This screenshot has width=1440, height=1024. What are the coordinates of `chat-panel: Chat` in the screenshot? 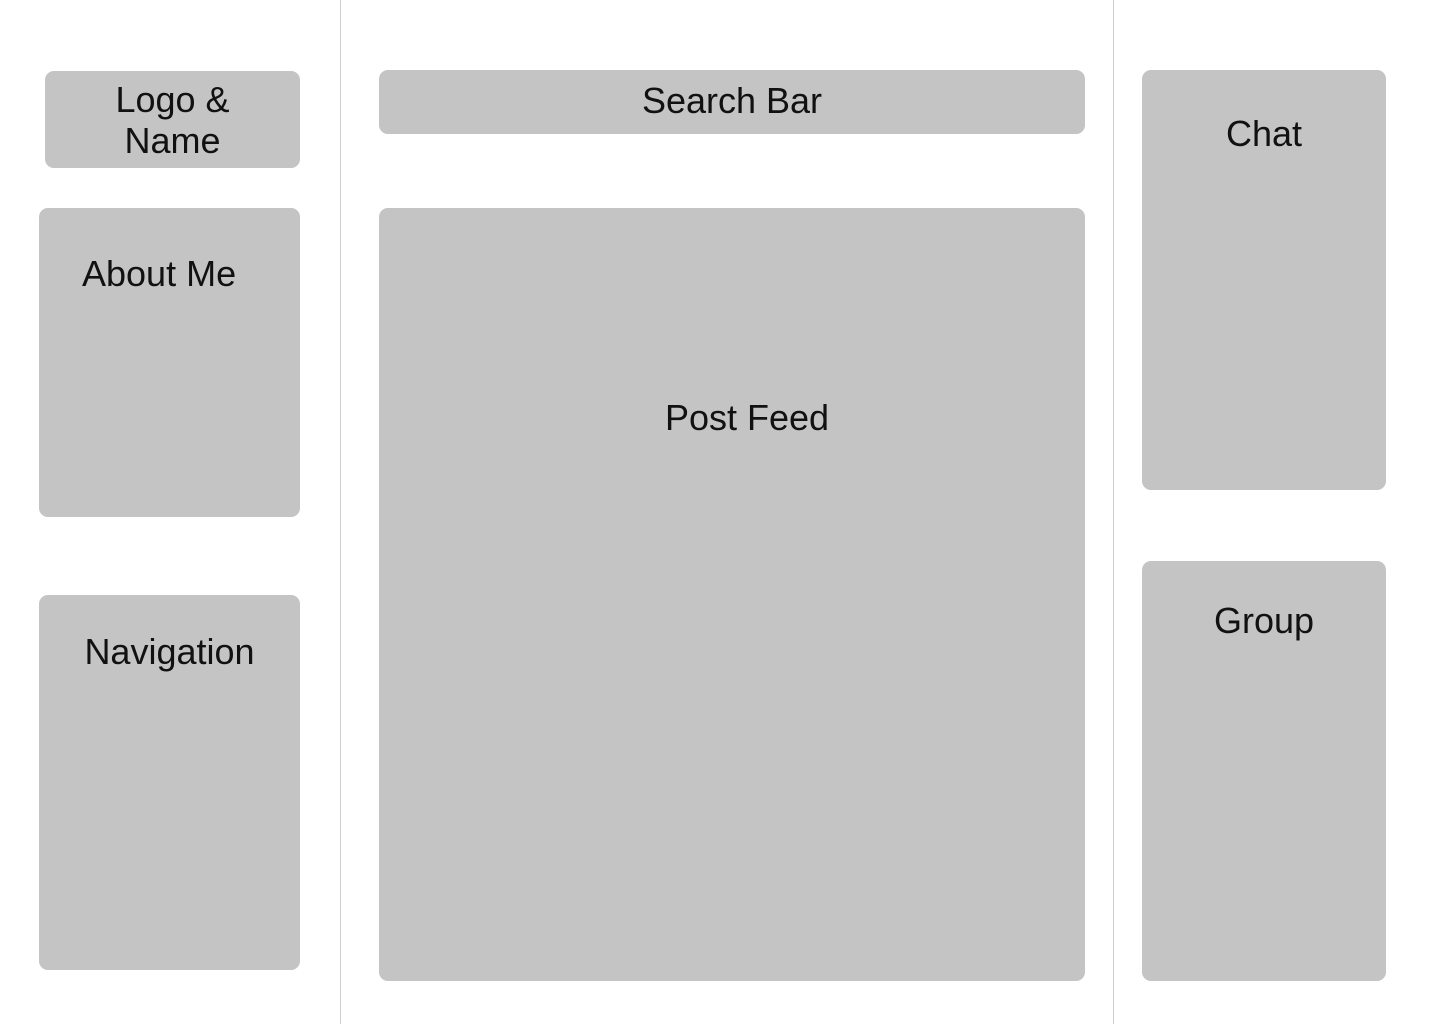 It's located at (1264, 280).